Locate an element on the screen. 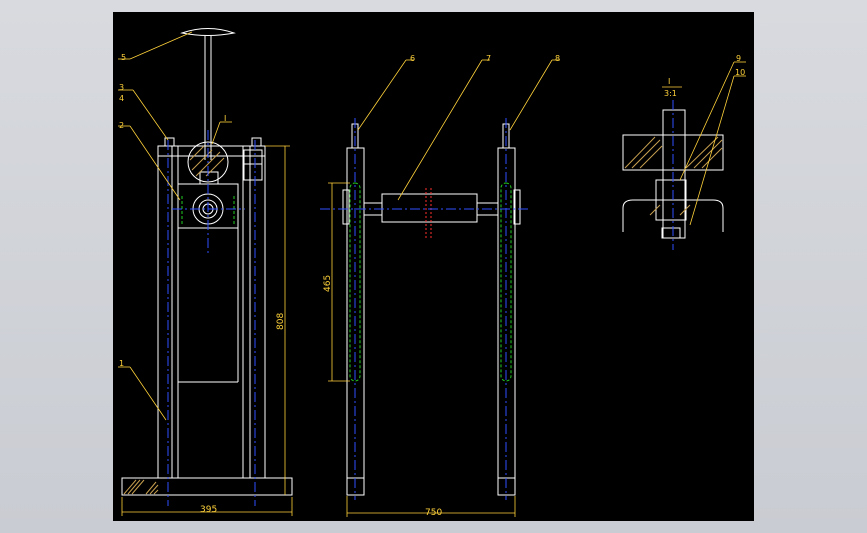 Image resolution: width=867 pixels, height=533 pixels. handwheel is located at coordinates (208, 32).